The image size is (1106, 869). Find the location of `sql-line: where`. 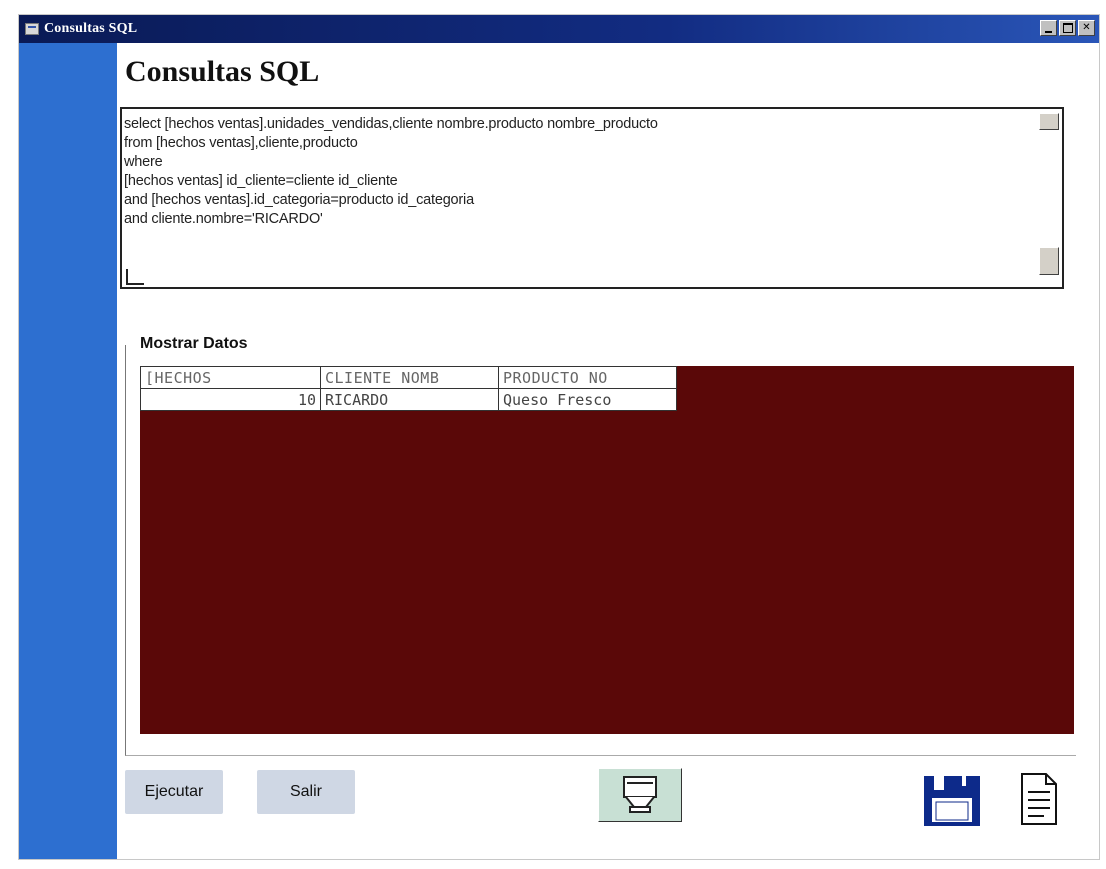

sql-line: where is located at coordinates (143, 162).